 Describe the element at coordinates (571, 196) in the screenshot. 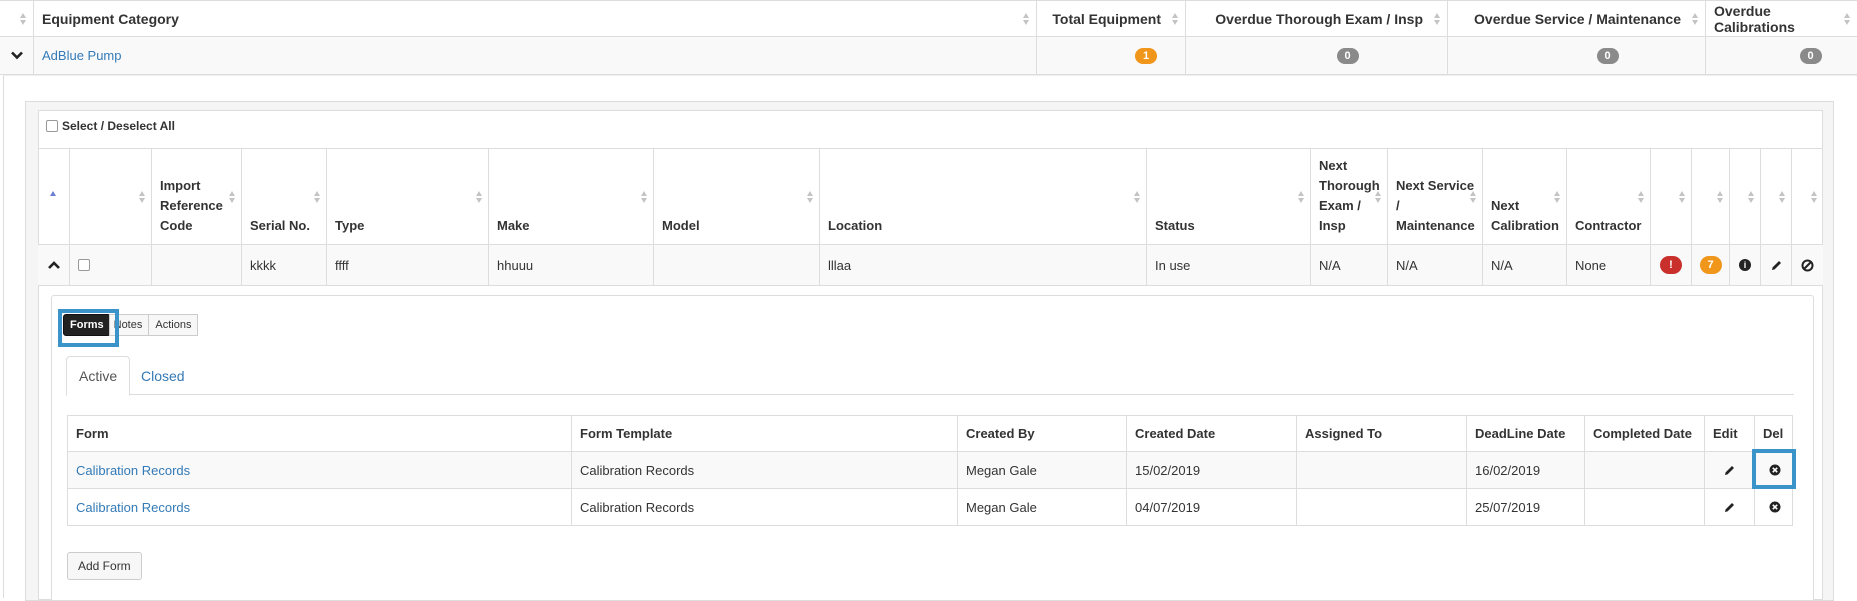

I see `header-make: Make` at that location.